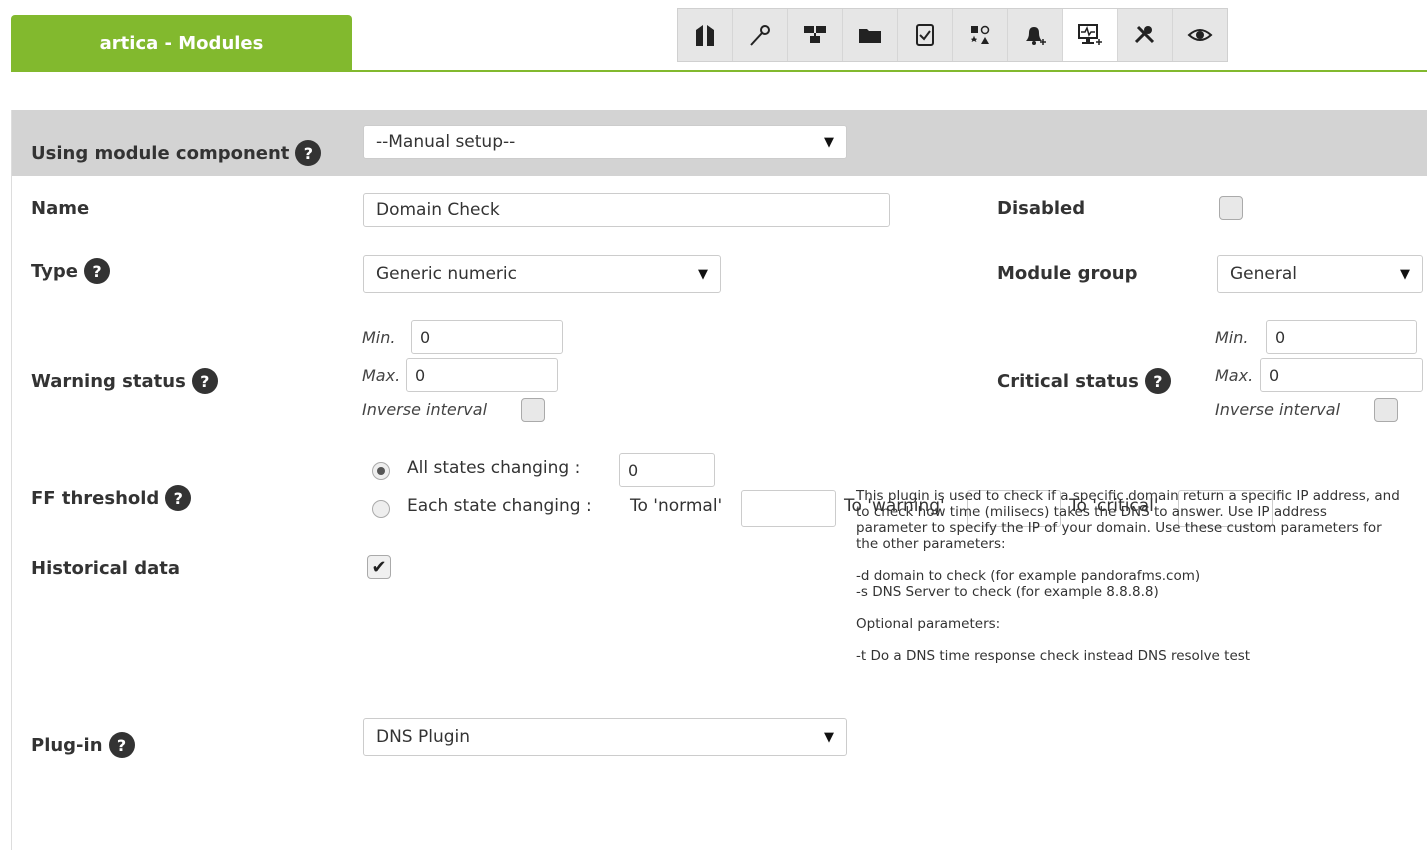 This screenshot has width=1427, height=850. I want to click on critical-min-input: 0, so click(1341, 337).